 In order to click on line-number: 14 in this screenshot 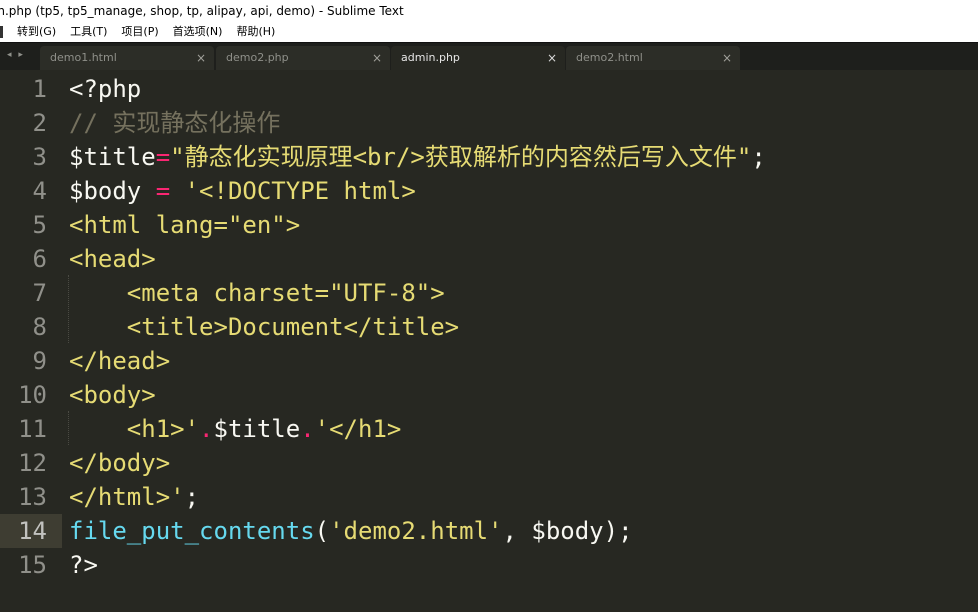, I will do `click(32, 531)`.